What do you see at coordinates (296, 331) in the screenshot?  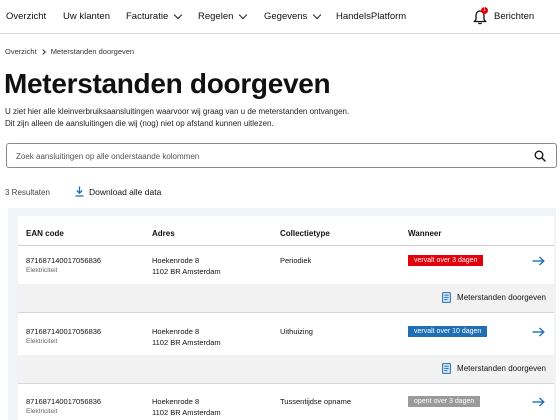 I see `collection-type: Uithuizing` at bounding box center [296, 331].